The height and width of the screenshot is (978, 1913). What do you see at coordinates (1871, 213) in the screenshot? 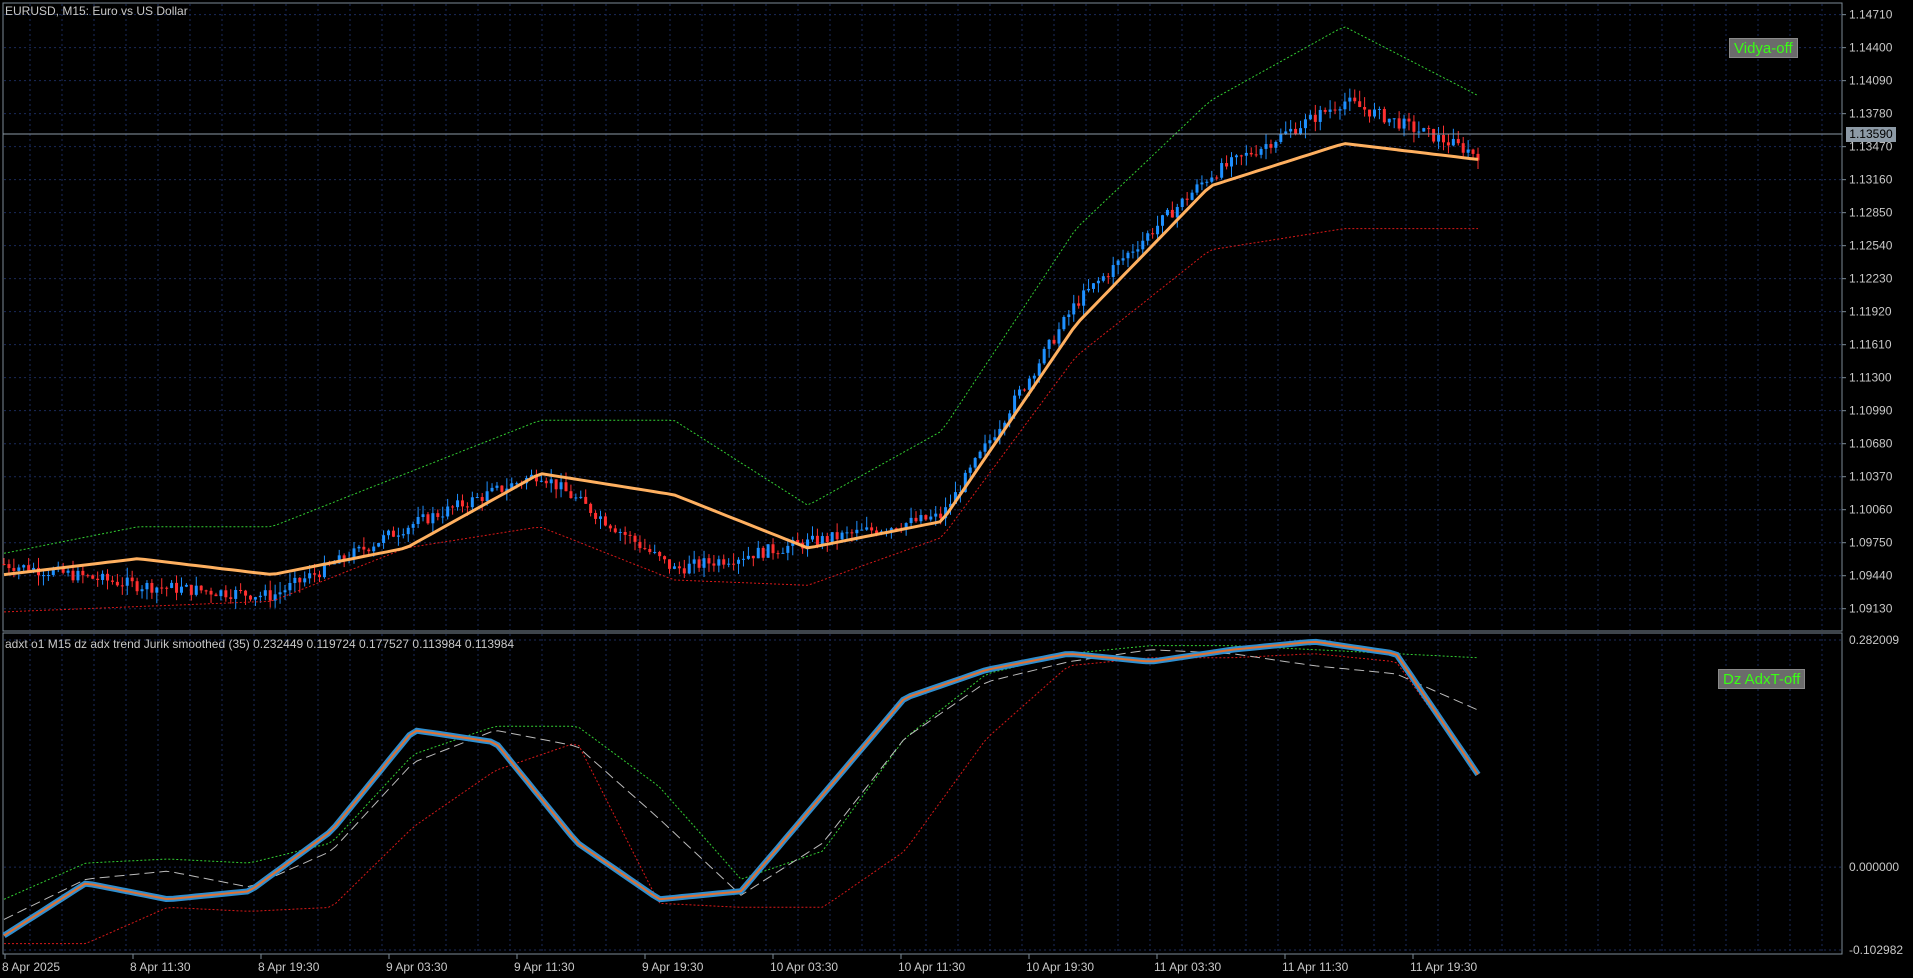
I see `price-label: 1.12850` at bounding box center [1871, 213].